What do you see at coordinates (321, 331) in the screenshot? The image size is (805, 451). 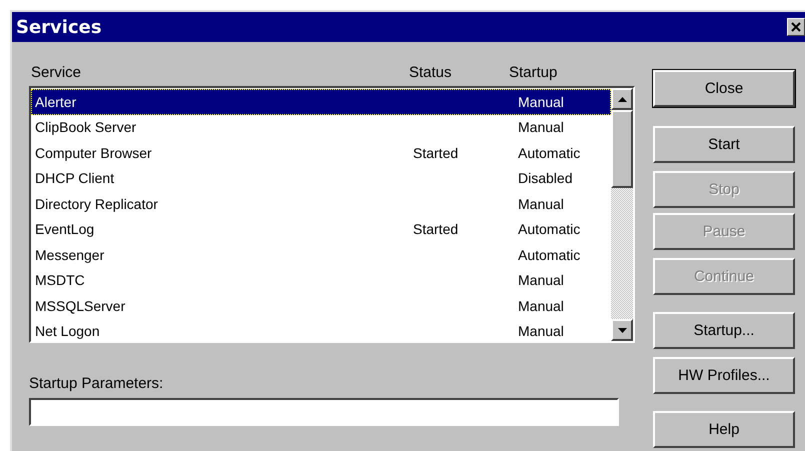 I see `service-row: Net Logon Manual` at bounding box center [321, 331].